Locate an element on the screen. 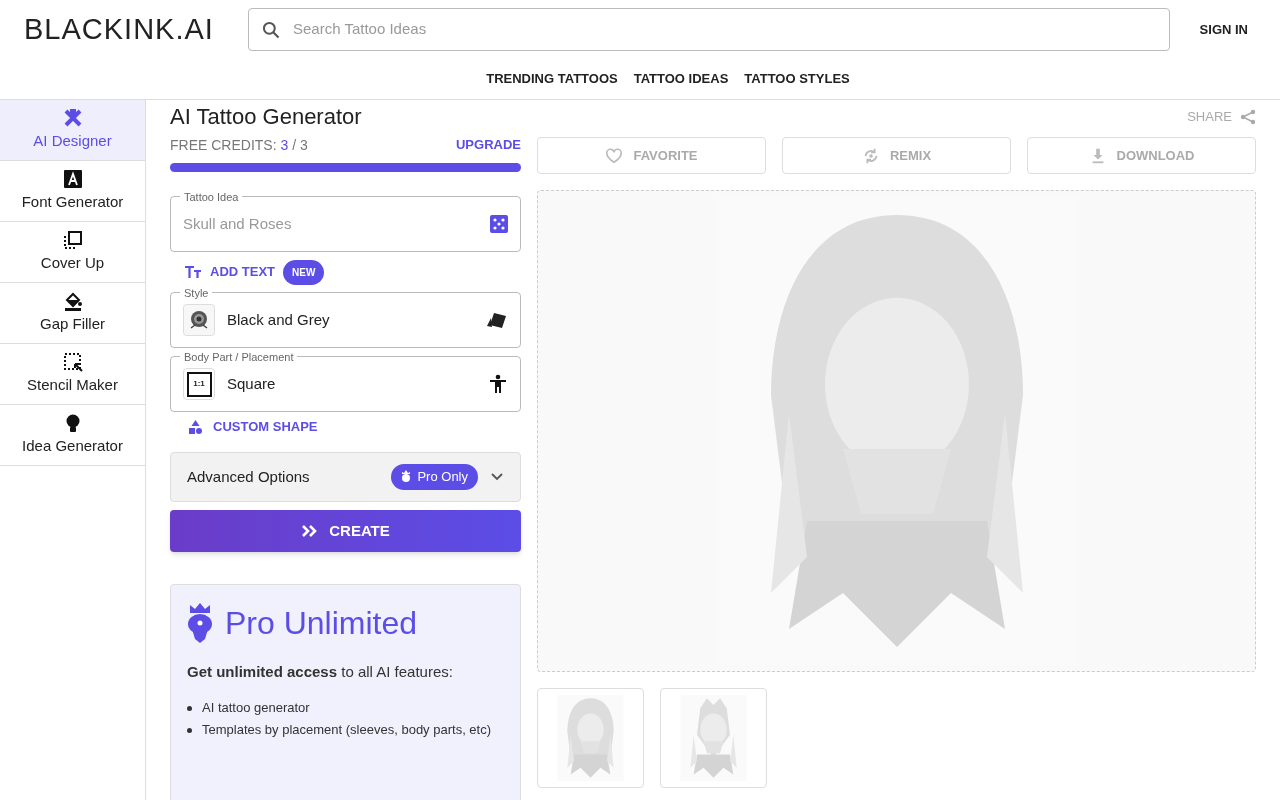 The width and height of the screenshot is (1280, 800). skull-icon is located at coordinates (406, 477).